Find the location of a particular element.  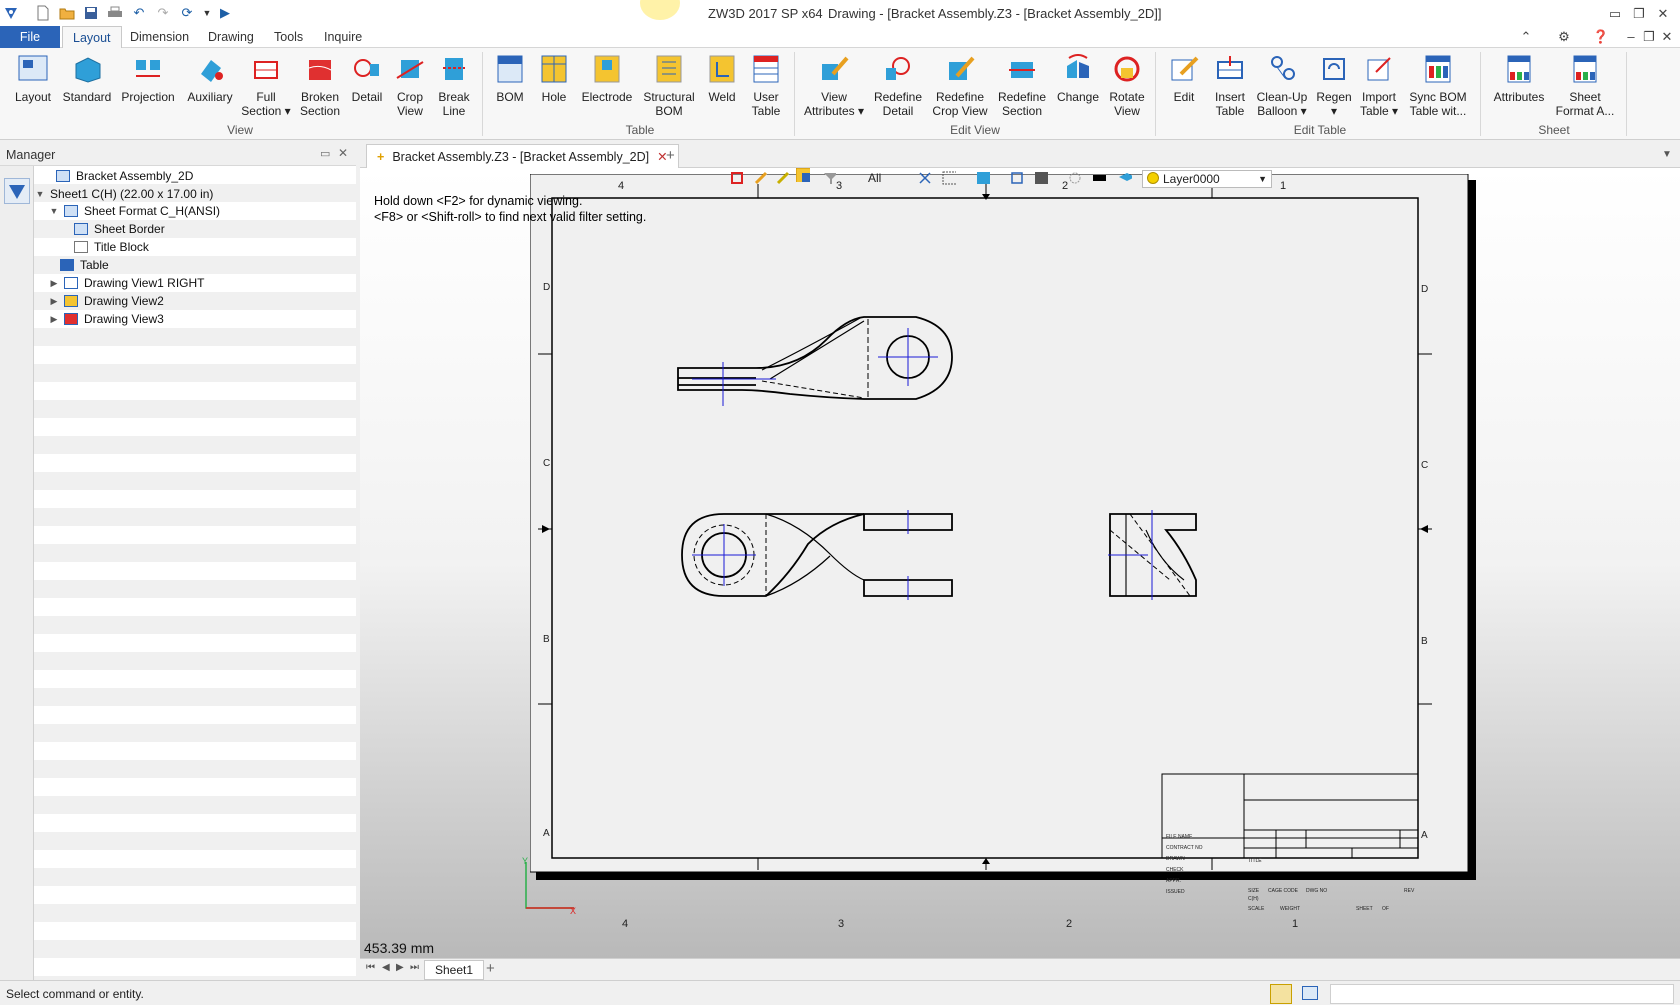

app-logo-icon is located at coordinates (11, 13).